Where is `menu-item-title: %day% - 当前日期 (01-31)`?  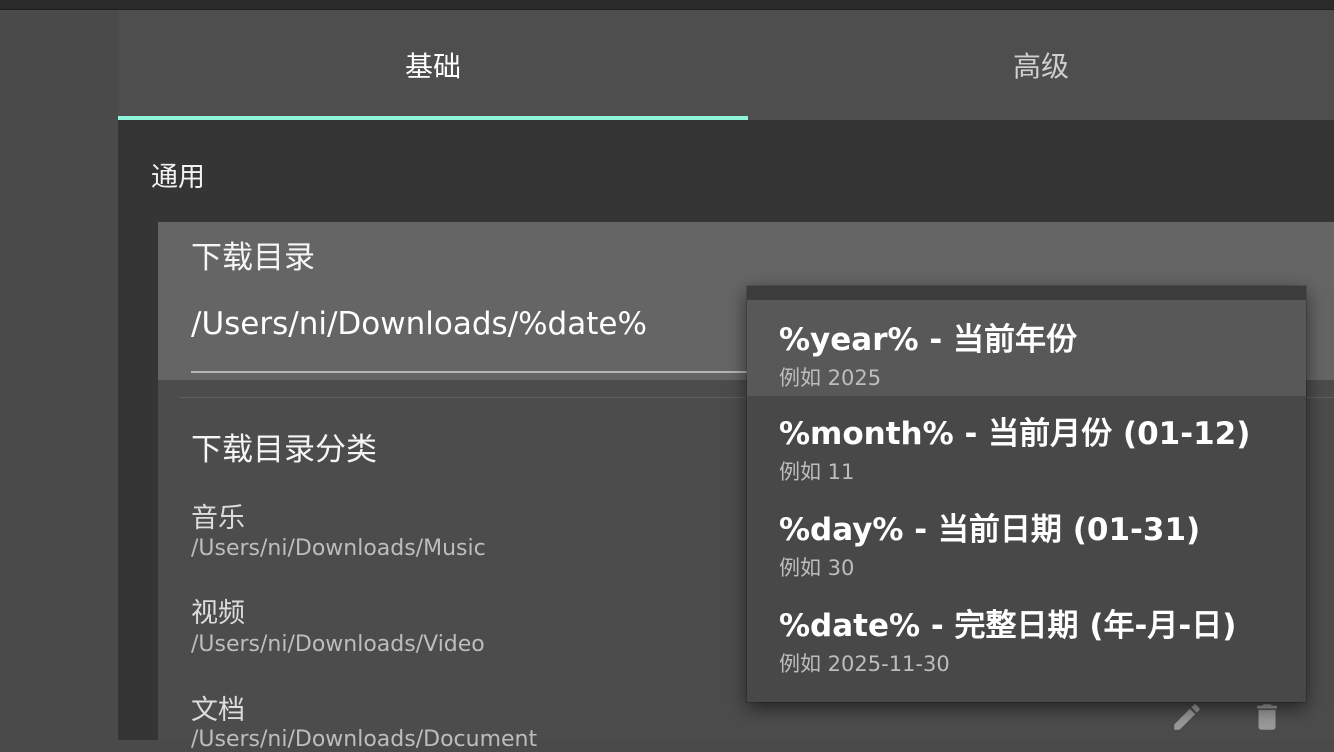 menu-item-title: %day% - 当前日期 (01-31) is located at coordinates (990, 530).